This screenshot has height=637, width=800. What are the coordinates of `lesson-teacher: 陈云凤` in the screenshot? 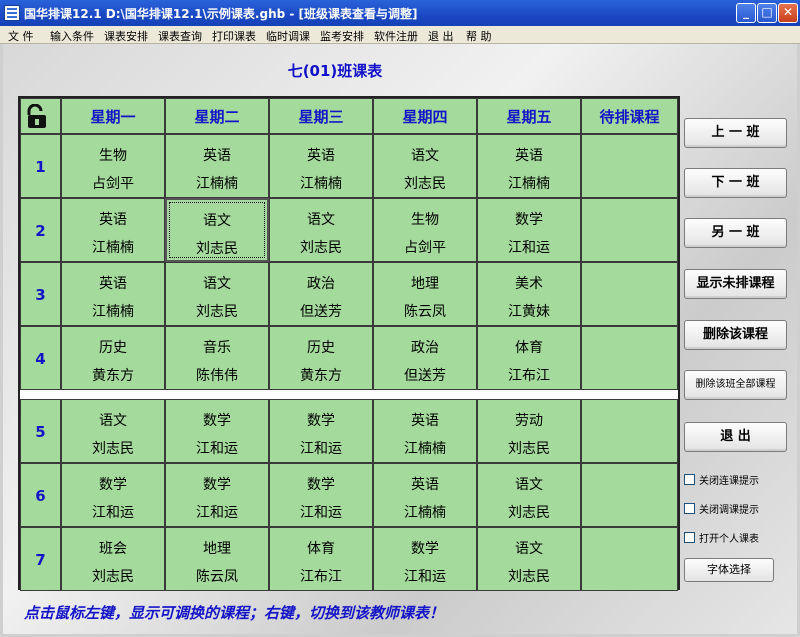 It's located at (425, 312).